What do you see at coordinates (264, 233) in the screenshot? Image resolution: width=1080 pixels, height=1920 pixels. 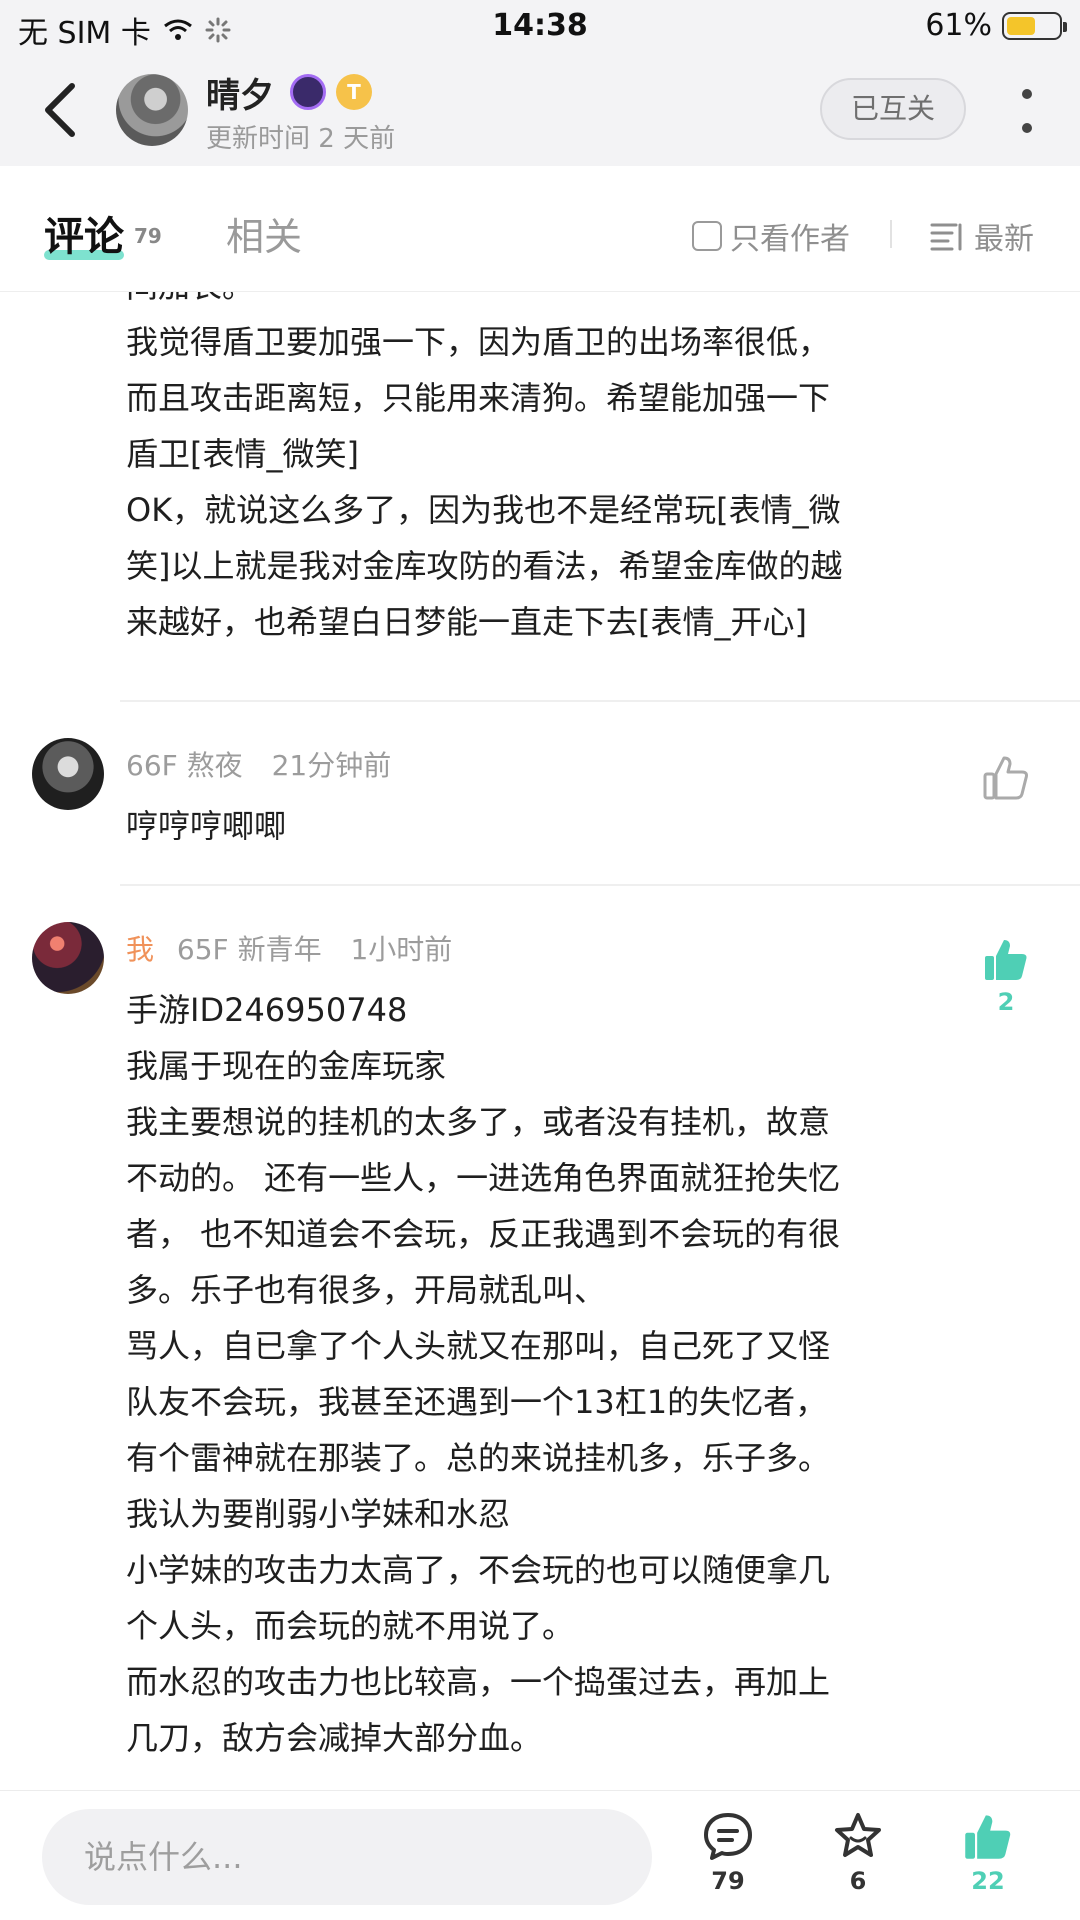 I see `tab-related: 相关` at bounding box center [264, 233].